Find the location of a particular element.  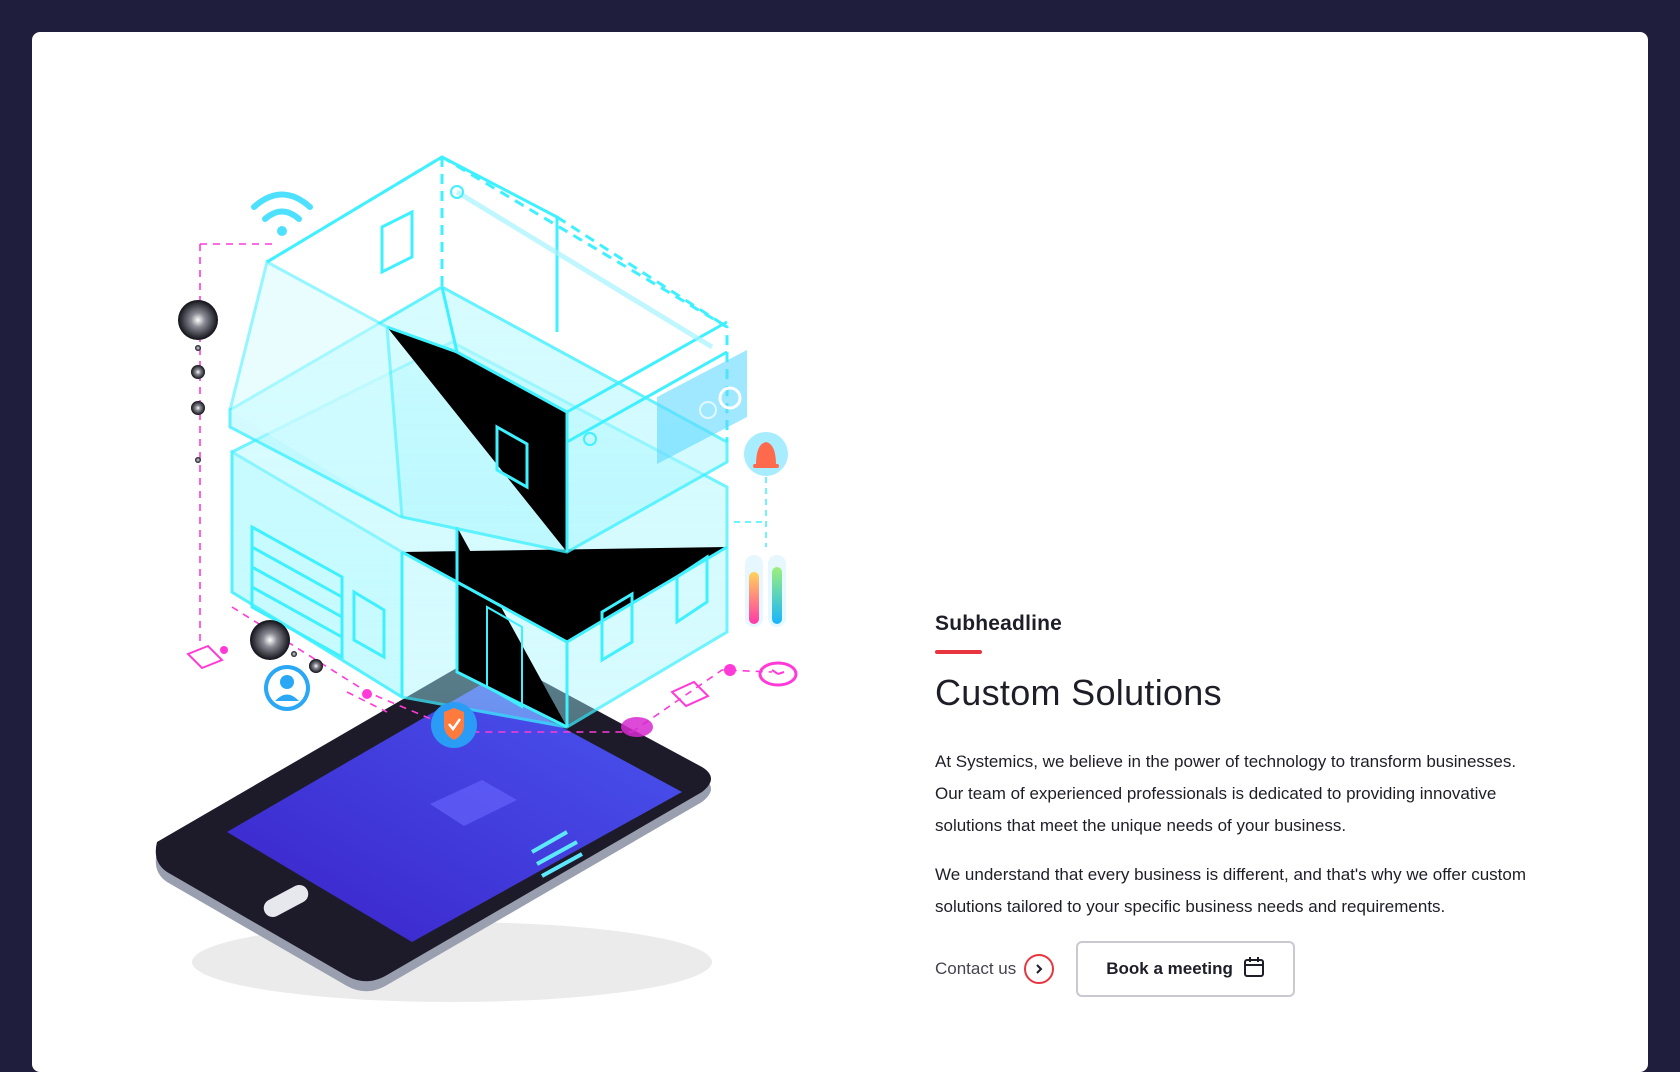

contact-us-link: Contact us is located at coordinates (995, 969).